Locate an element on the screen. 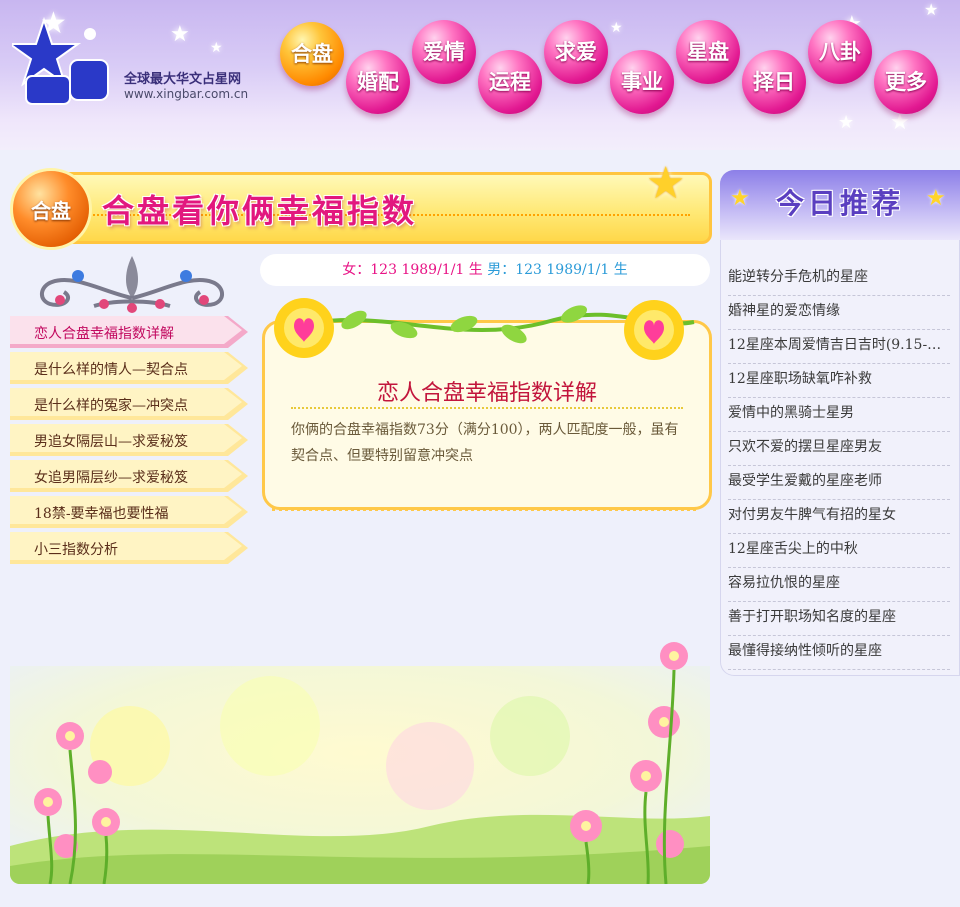 The height and width of the screenshot is (907, 960). recommend-item: 最受学生爱戴的星座老师 is located at coordinates (839, 483).